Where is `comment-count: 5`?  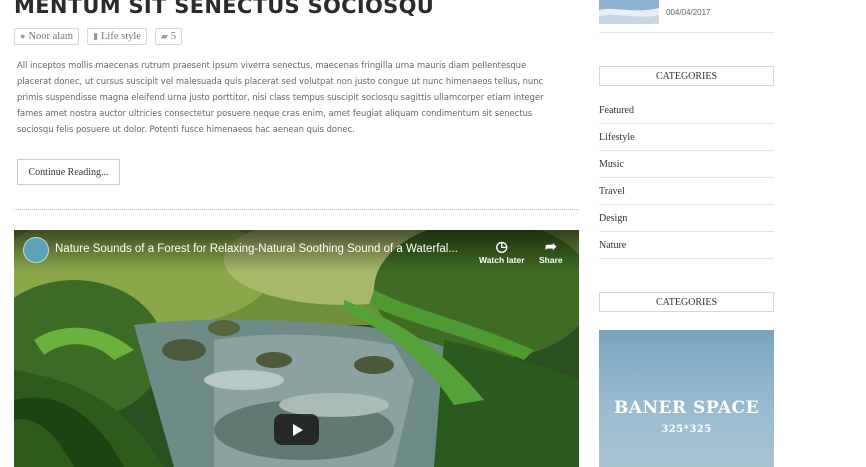
comment-count: 5 is located at coordinates (173, 36).